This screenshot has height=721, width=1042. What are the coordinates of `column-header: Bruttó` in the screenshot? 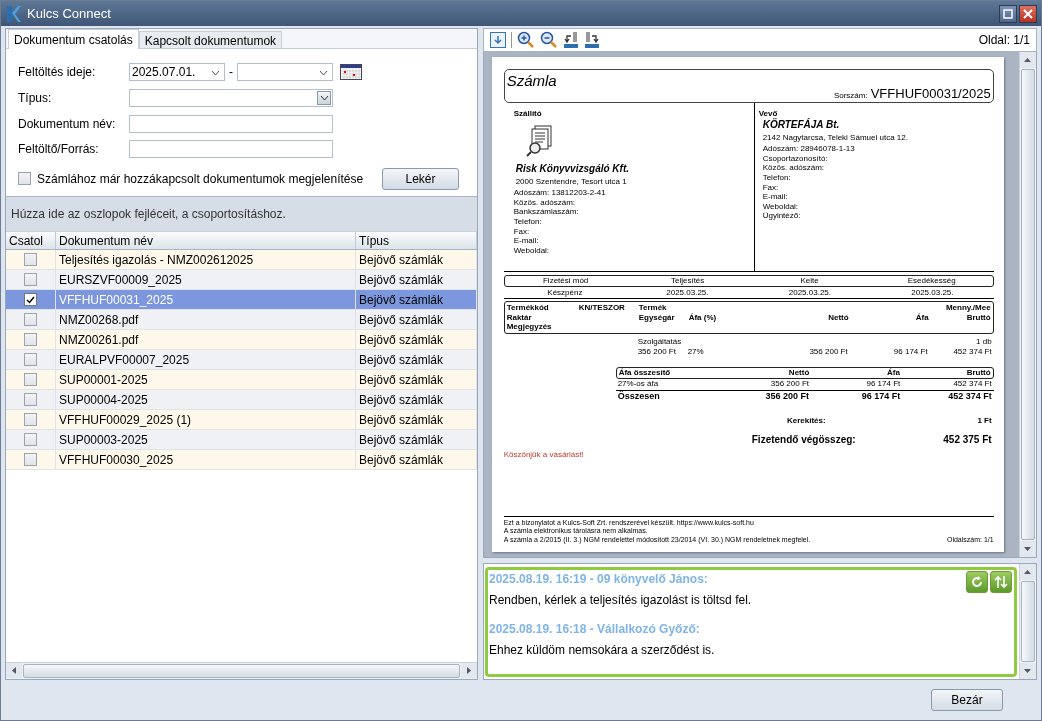 It's located at (978, 317).